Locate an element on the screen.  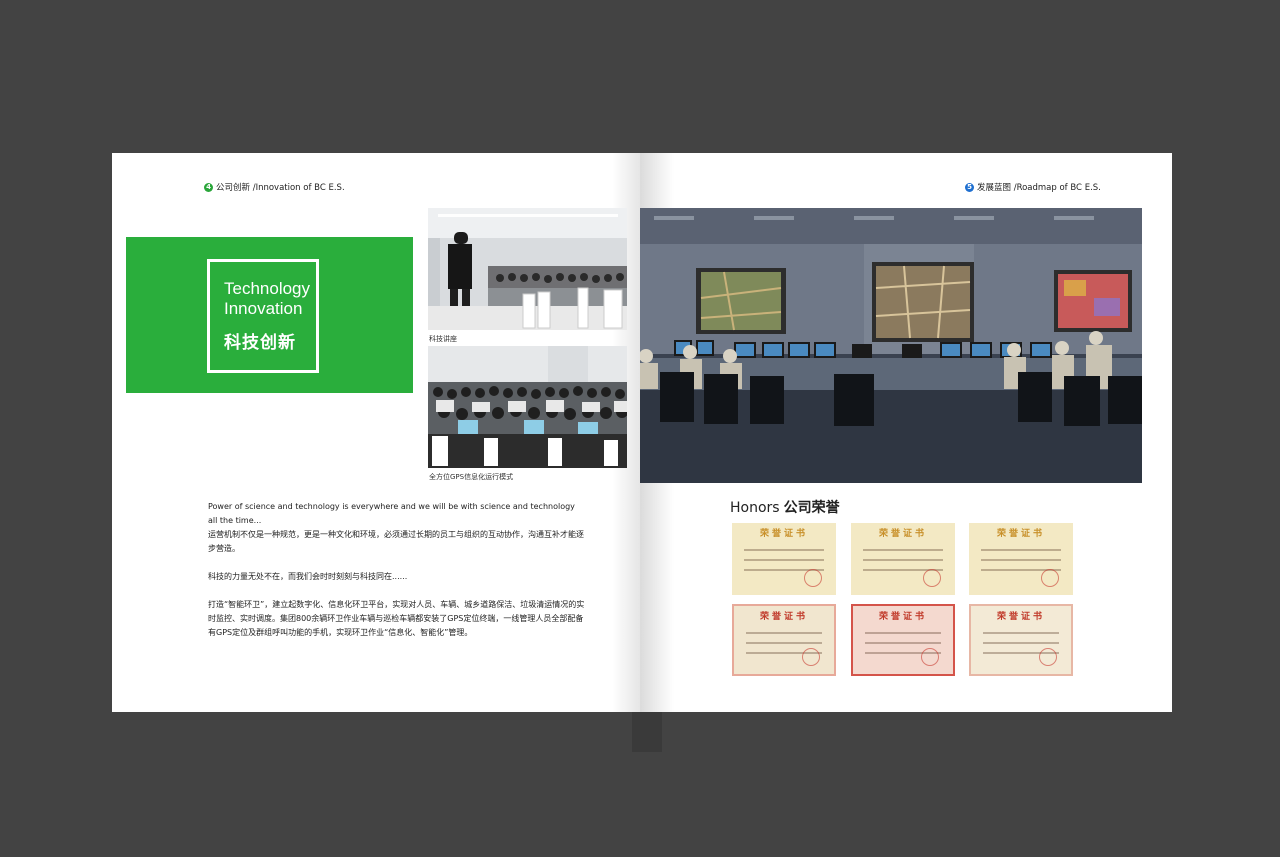
title-block: Technology Innovation 科技创新 is located at coordinates (269, 315).